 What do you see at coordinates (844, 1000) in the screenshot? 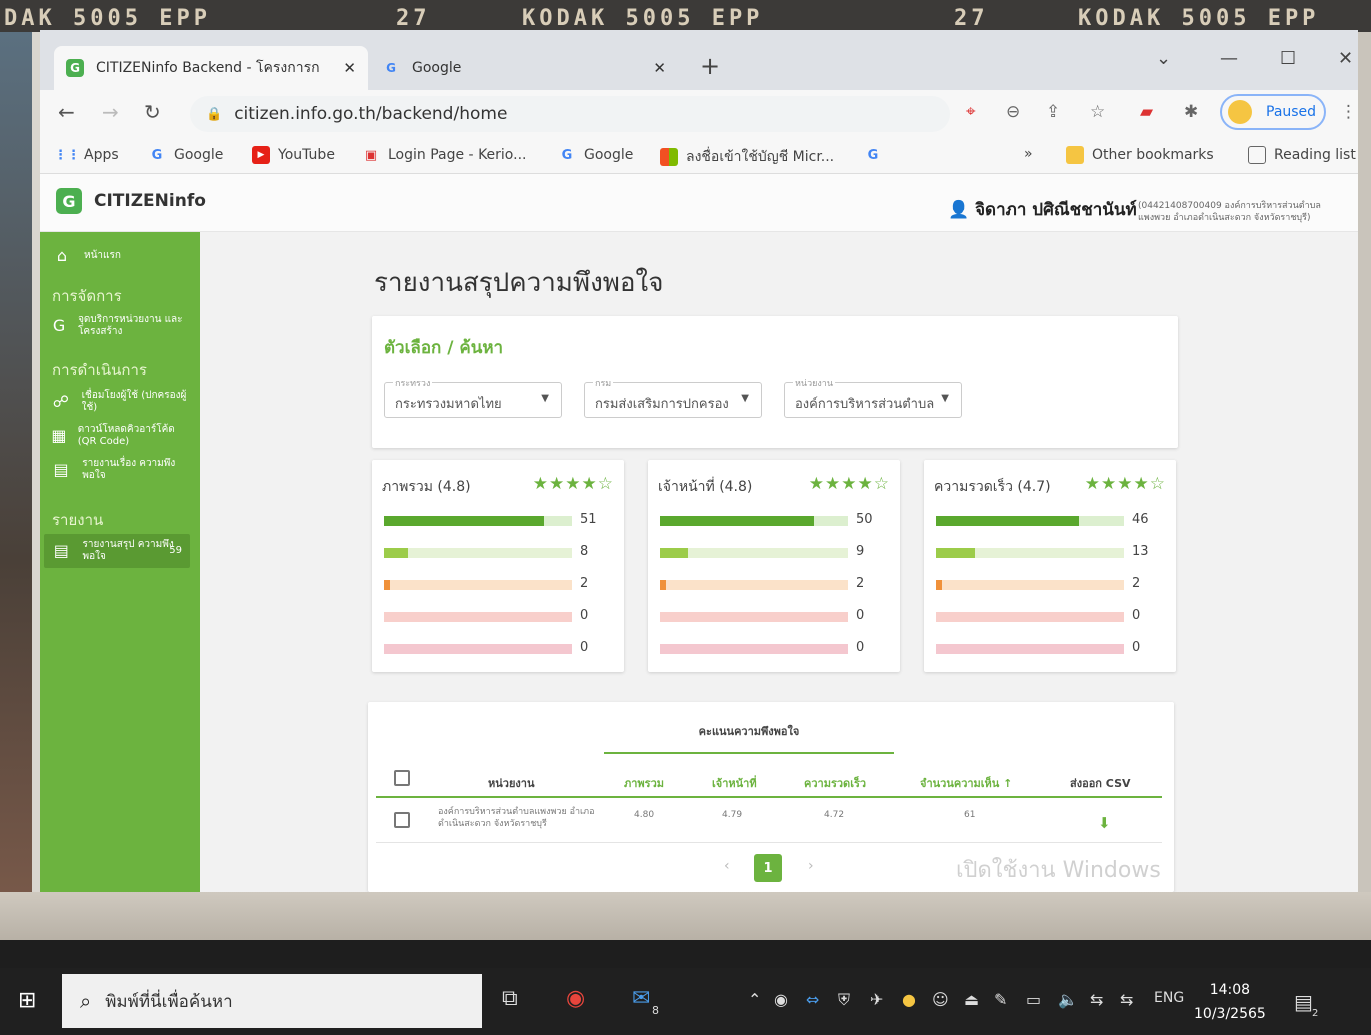
I see `security-icon: ⛨` at bounding box center [844, 1000].